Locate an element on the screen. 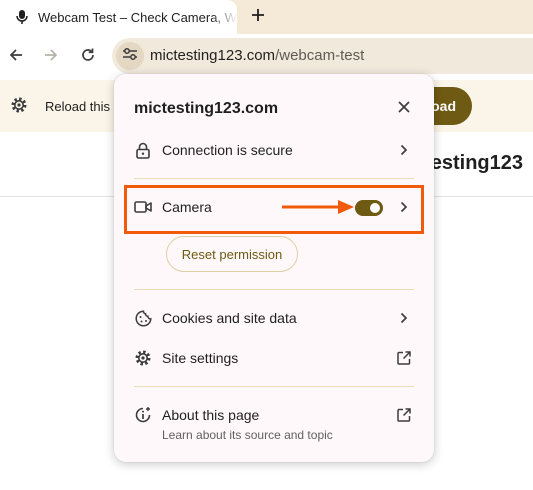 Image resolution: width=533 pixels, height=490 pixels. connection-label: Connection is secure is located at coordinates (227, 150).